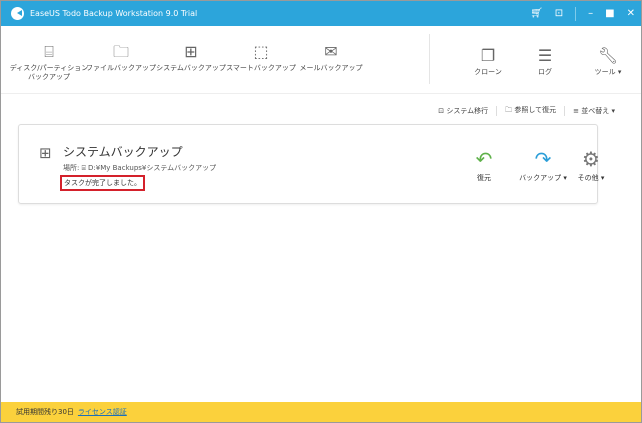 The height and width of the screenshot is (423, 642). What do you see at coordinates (114, 13) in the screenshot?
I see `window-title: EaseUS Todo Backup Workstation 9.0 Trial` at bounding box center [114, 13].